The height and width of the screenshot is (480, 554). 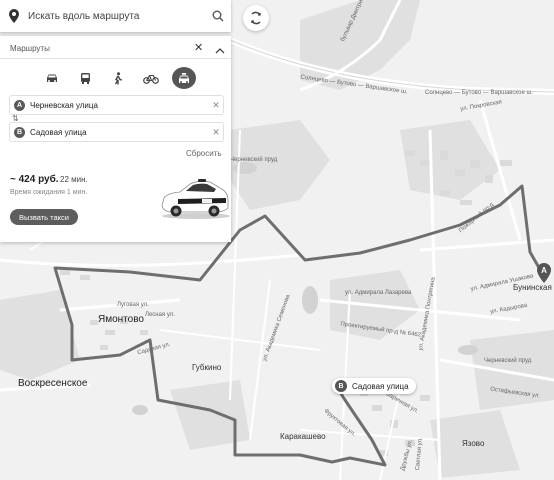 What do you see at coordinates (204, 153) in the screenshot?
I see `reset-link: Сбросить` at bounding box center [204, 153].